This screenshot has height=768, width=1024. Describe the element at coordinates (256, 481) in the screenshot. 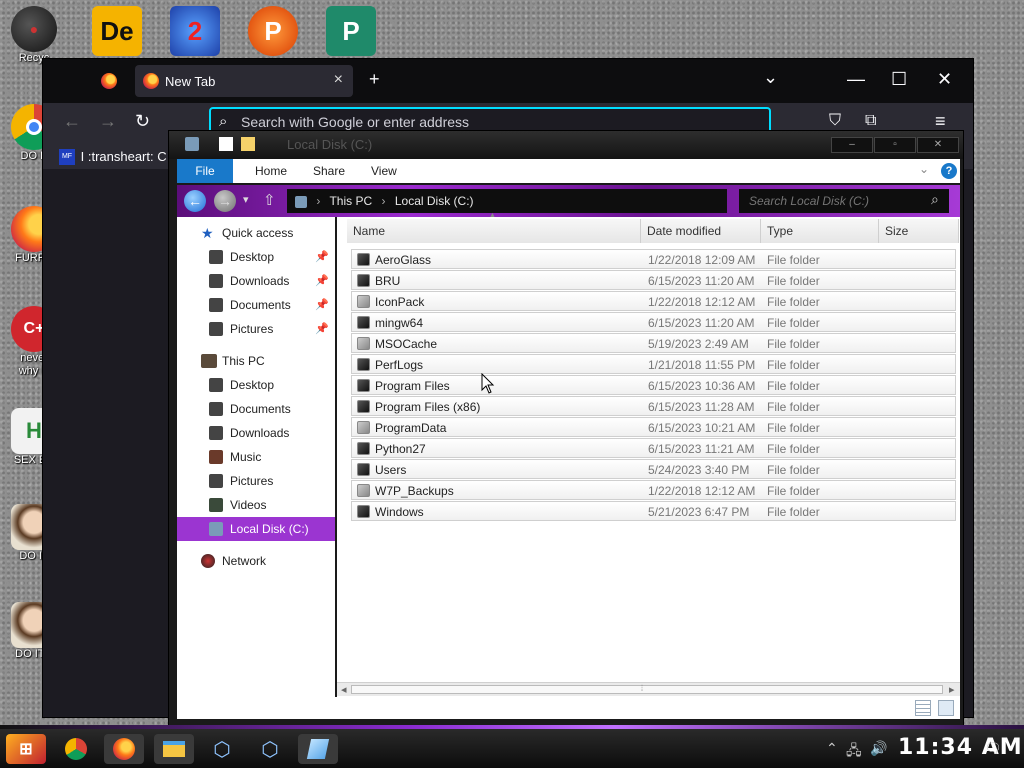

I see `nav-pc-pictures: Pictures` at that location.